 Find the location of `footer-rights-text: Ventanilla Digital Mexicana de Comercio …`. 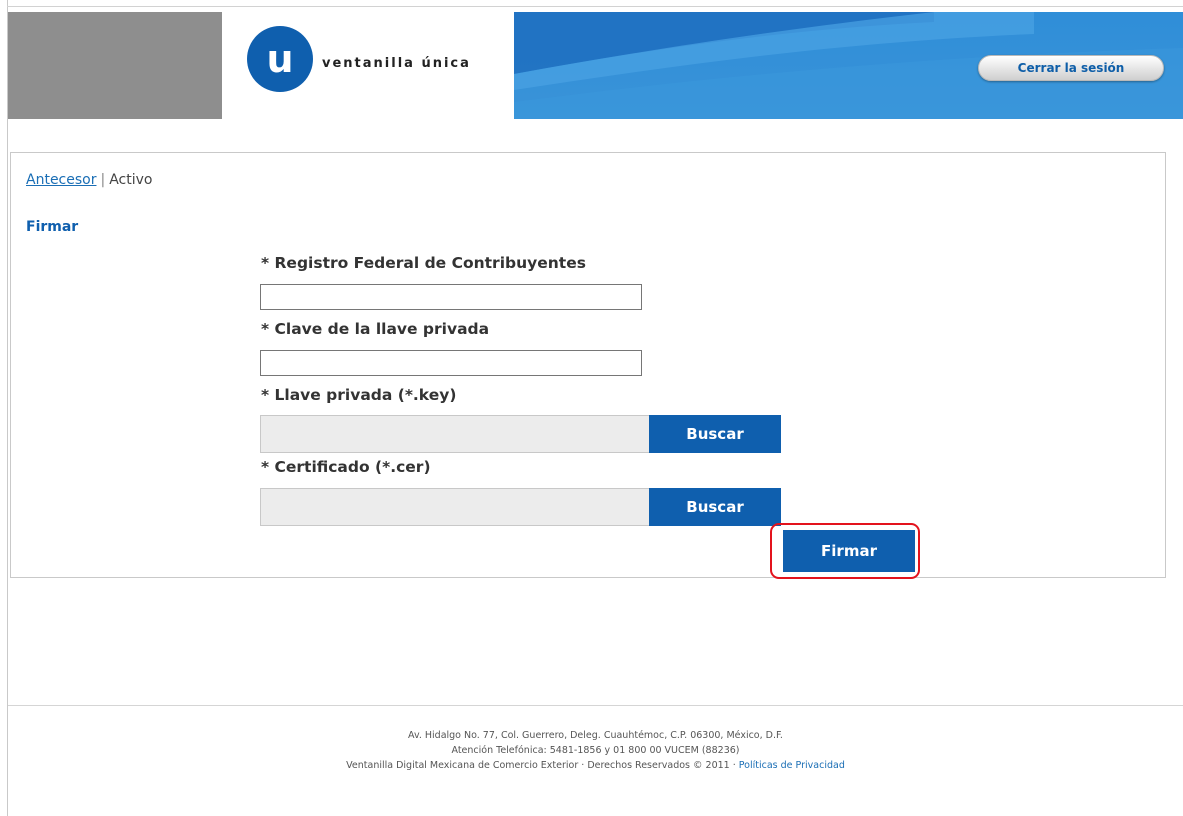

footer-rights-text: Ventanilla Digital Mexicana de Comercio … is located at coordinates (541, 765).